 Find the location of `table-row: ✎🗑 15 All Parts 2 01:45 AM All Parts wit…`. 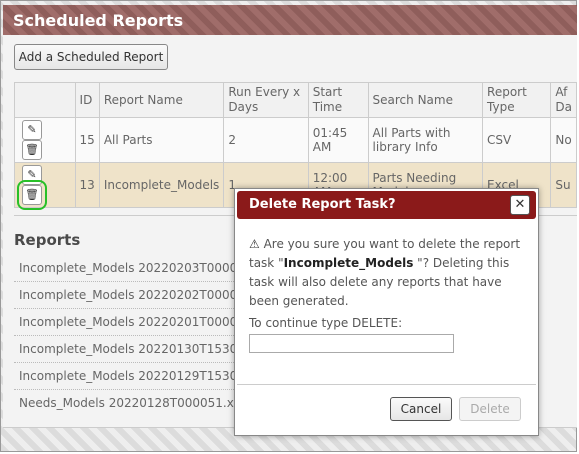

table-row: ✎🗑 15 All Parts 2 01:45 AM All Parts wit… is located at coordinates (295, 140).